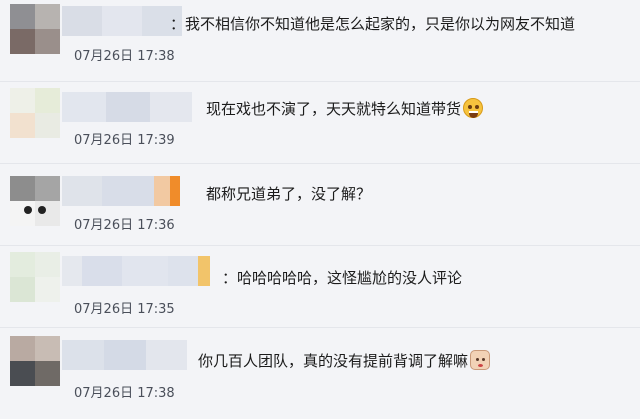 This screenshot has height=419, width=640. What do you see at coordinates (289, 194) in the screenshot?
I see `comment-text: 都称兄道弟了，没了解？` at bounding box center [289, 194].